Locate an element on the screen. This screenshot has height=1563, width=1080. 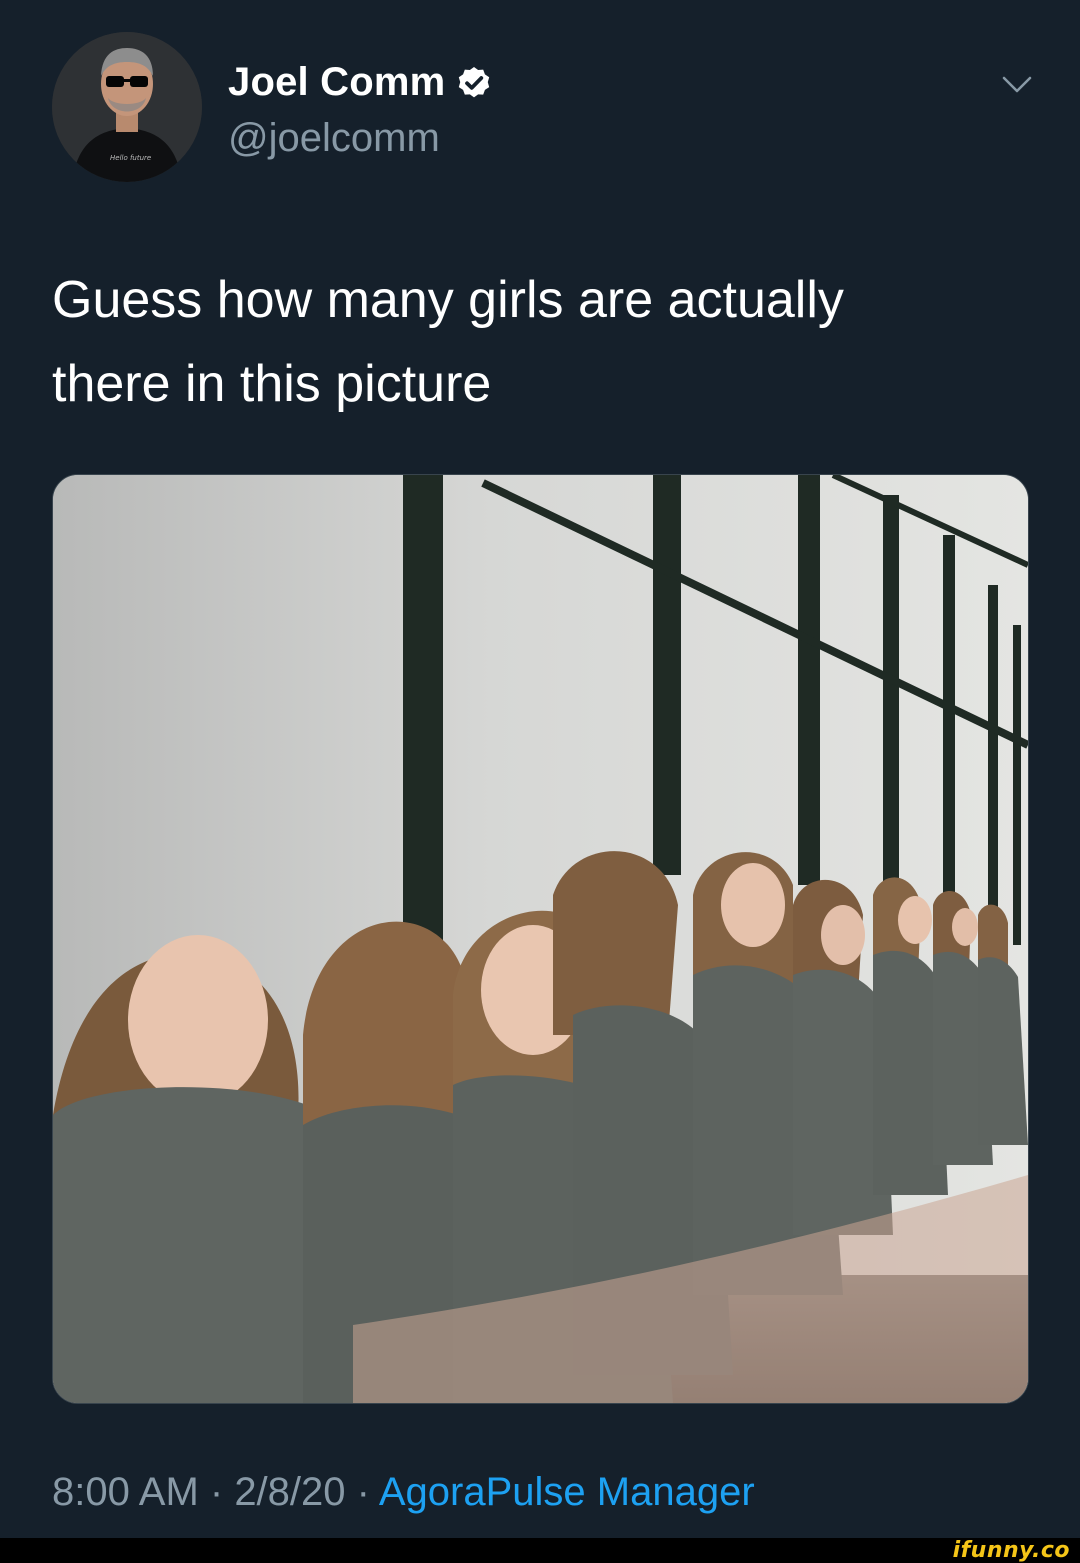
tweet-text-line-2: there in this picture is located at coordinates (272, 384).